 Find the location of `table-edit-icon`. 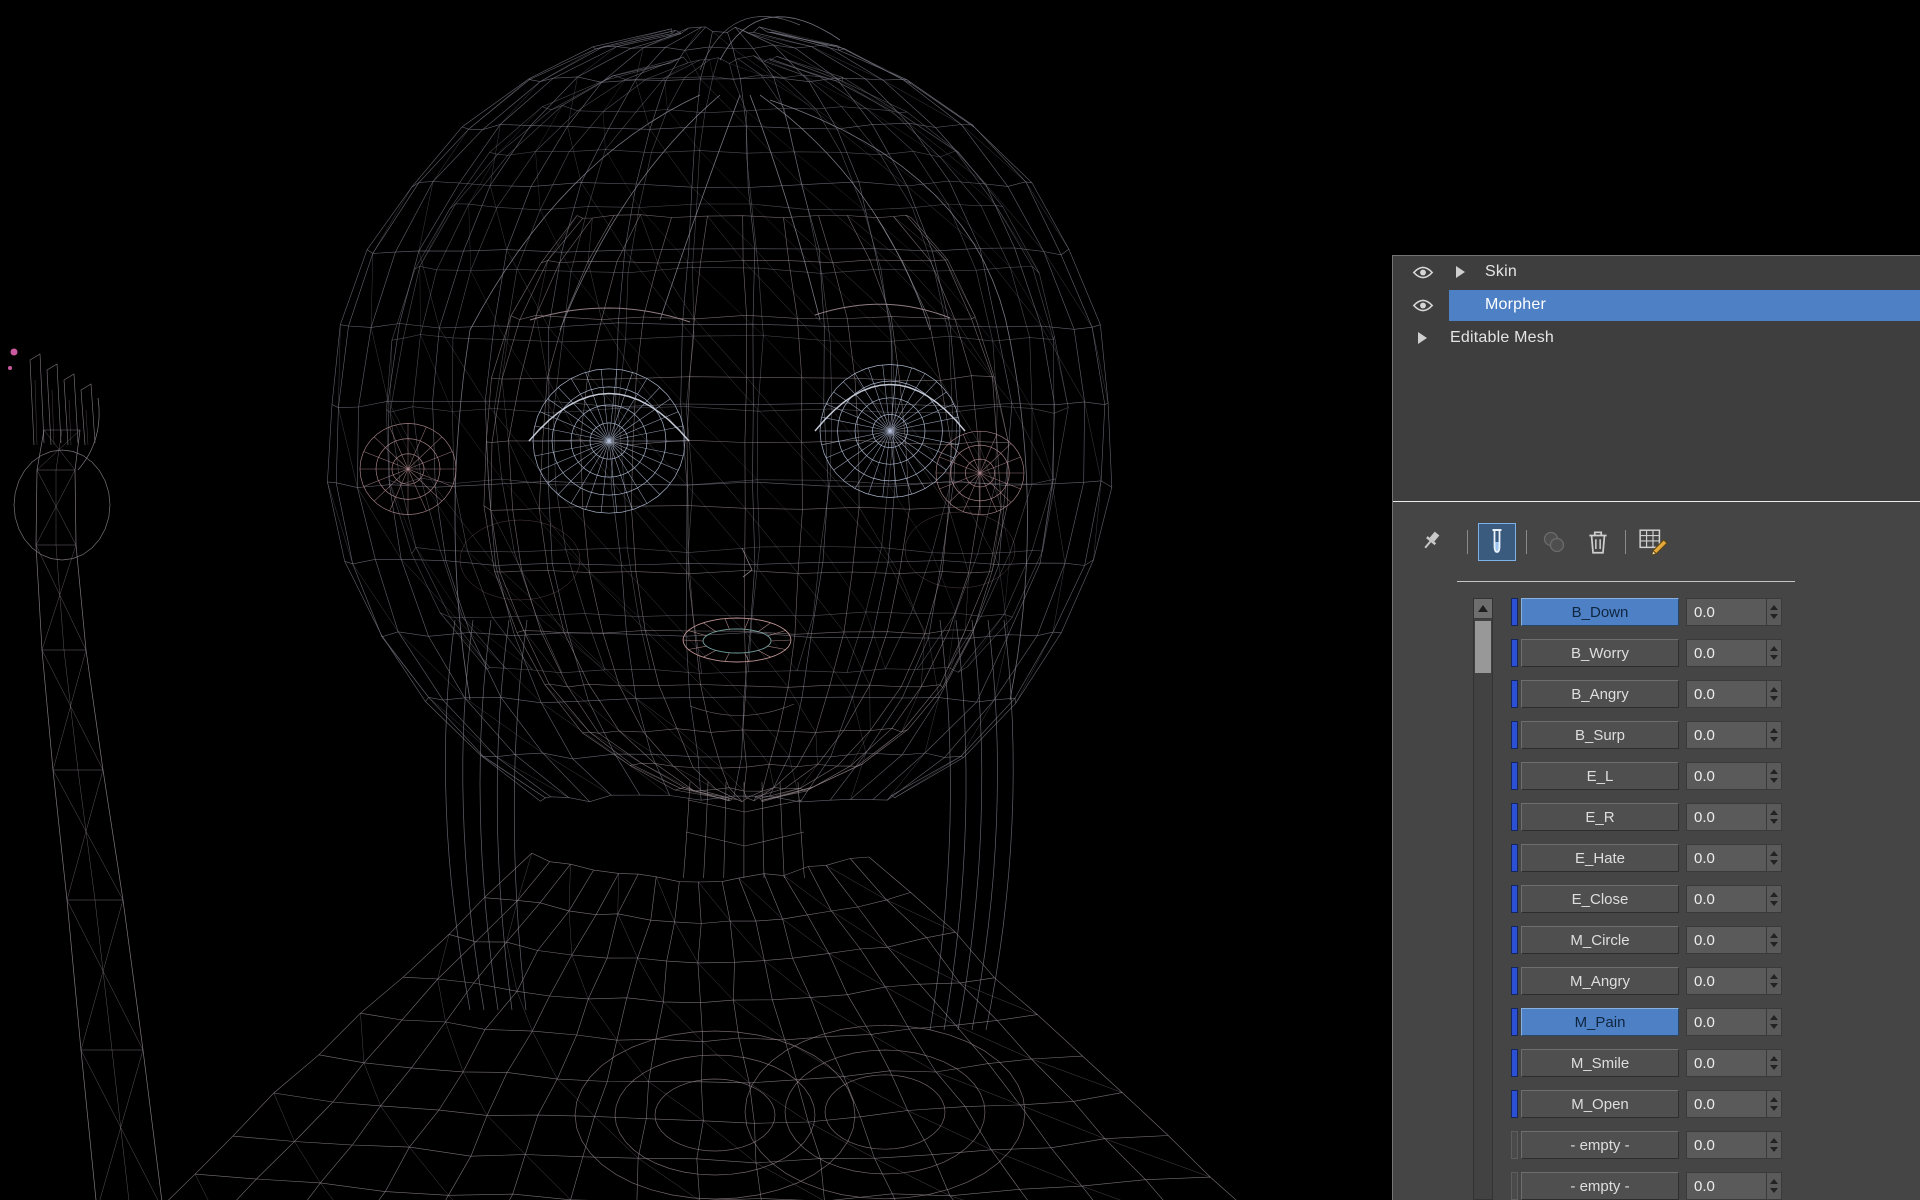

table-edit-icon is located at coordinates (1653, 542).